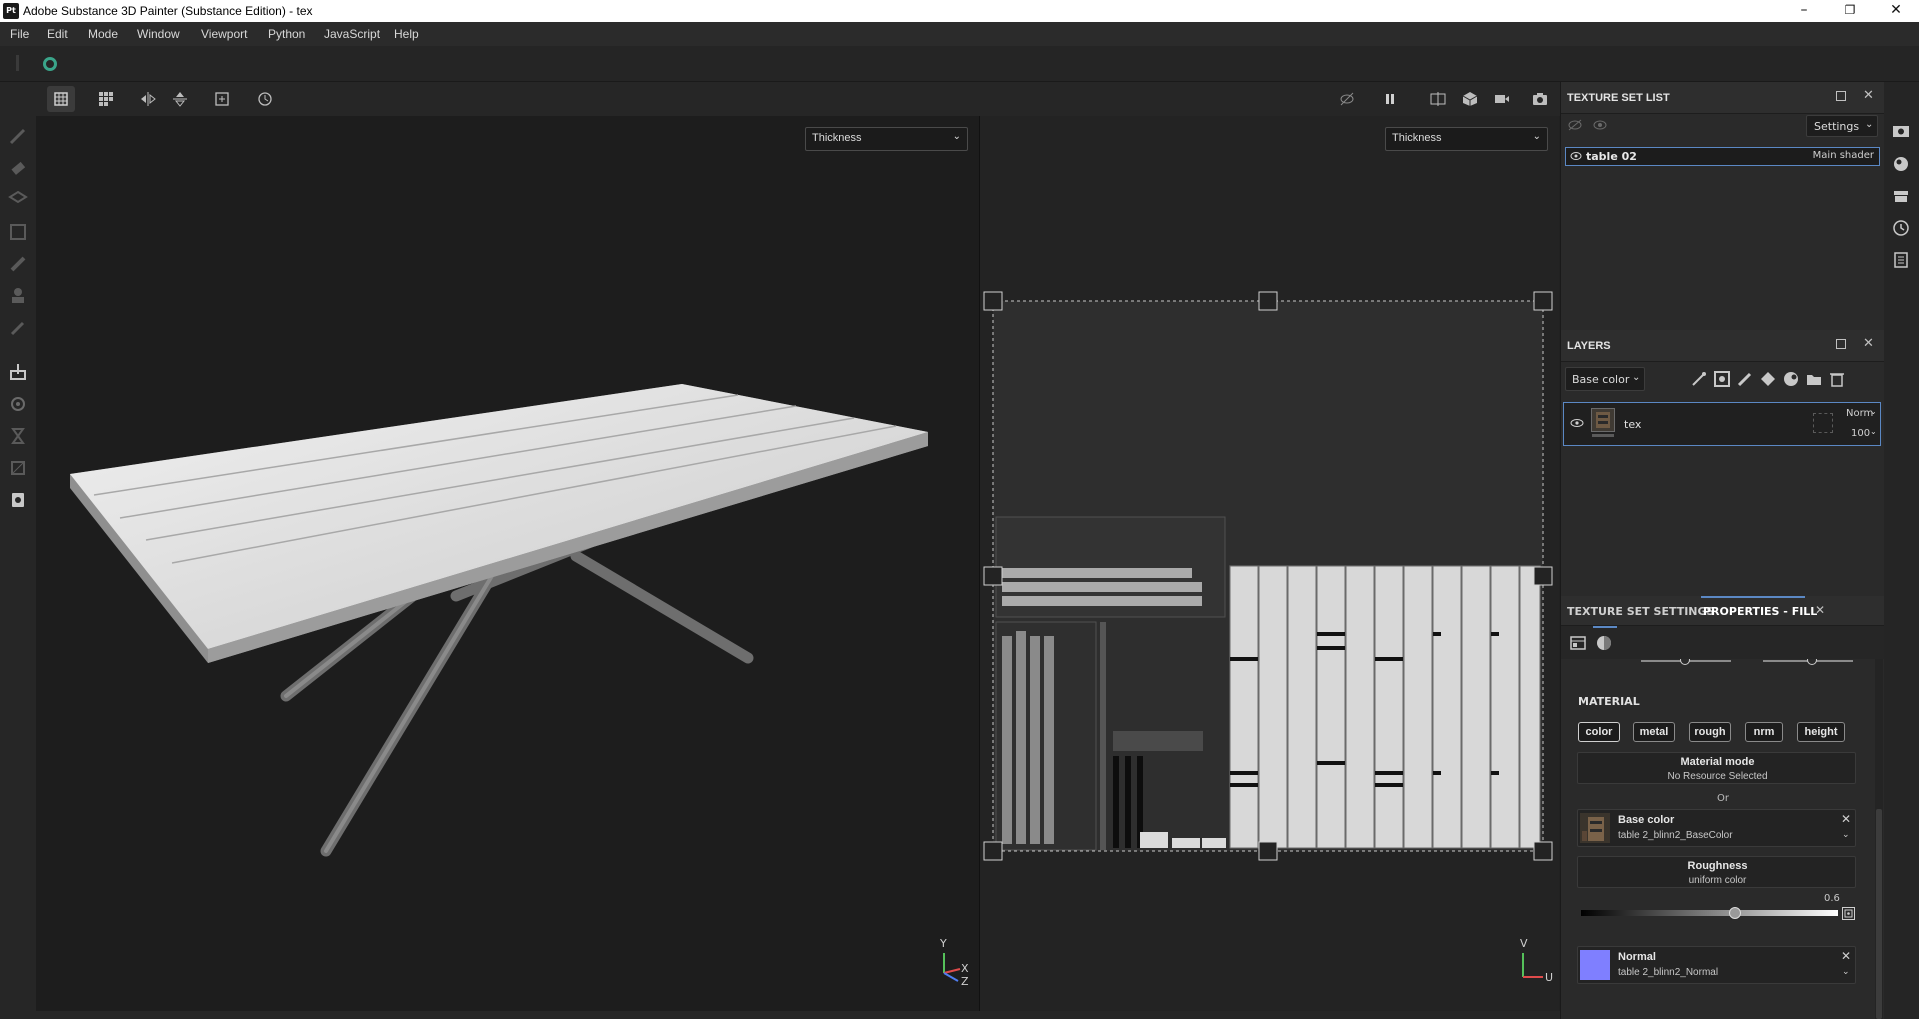 The height and width of the screenshot is (1019, 1919). Describe the element at coordinates (18, 136) in the screenshot. I see `paint-icon` at that location.